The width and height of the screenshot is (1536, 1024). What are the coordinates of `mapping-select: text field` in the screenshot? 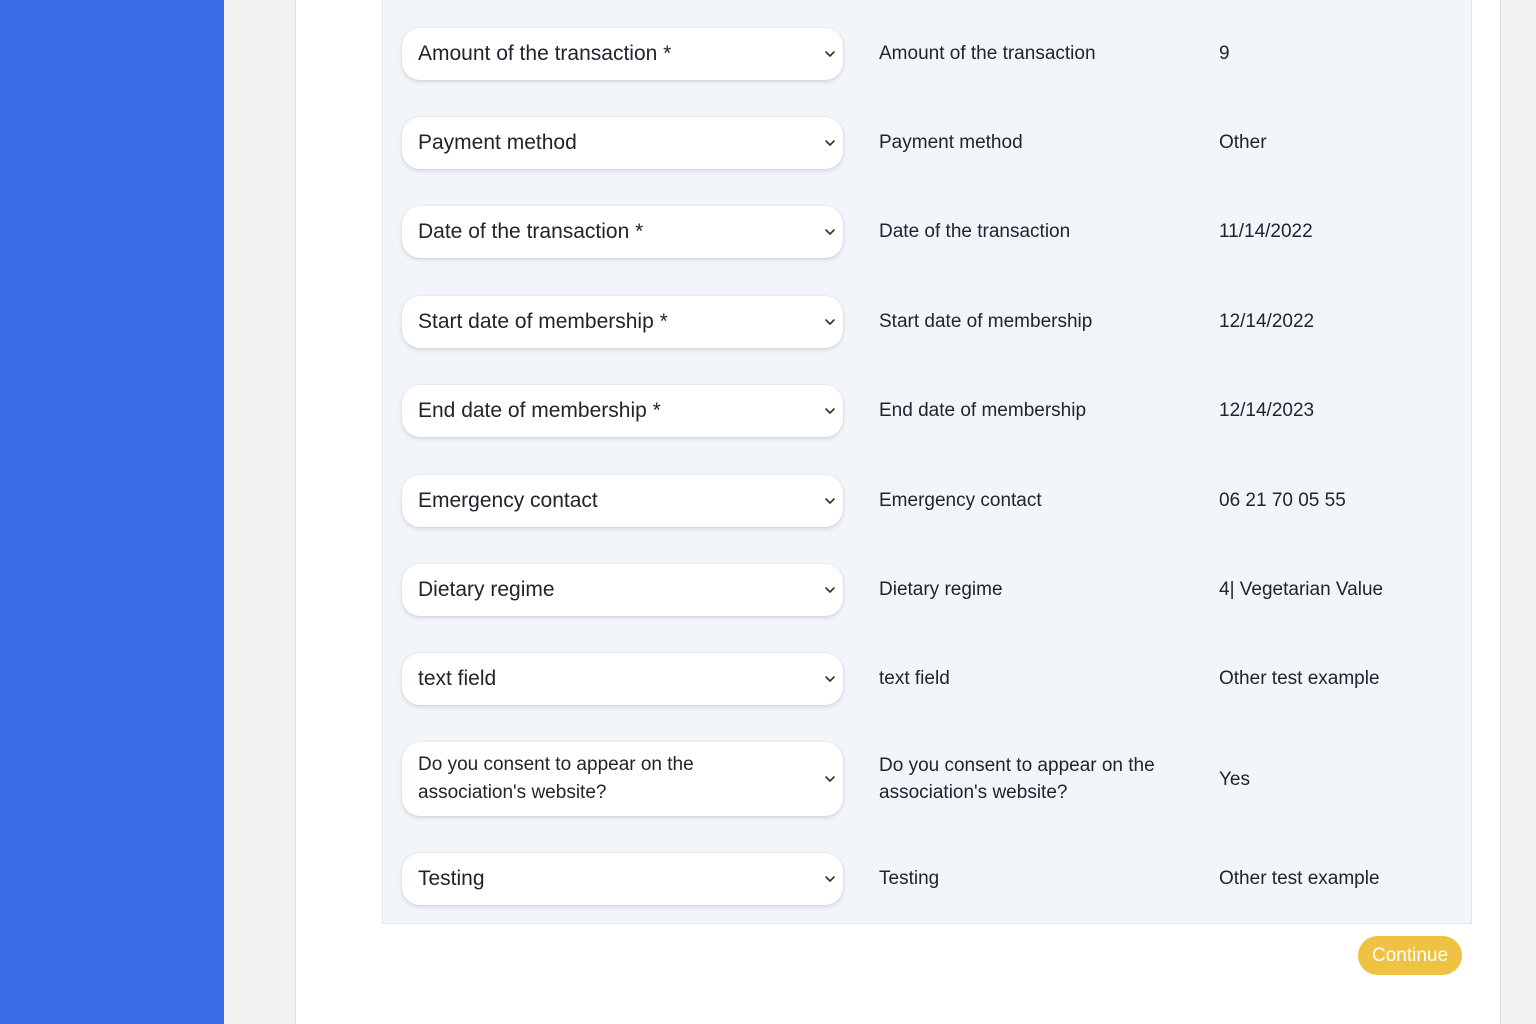 It's located at (622, 679).